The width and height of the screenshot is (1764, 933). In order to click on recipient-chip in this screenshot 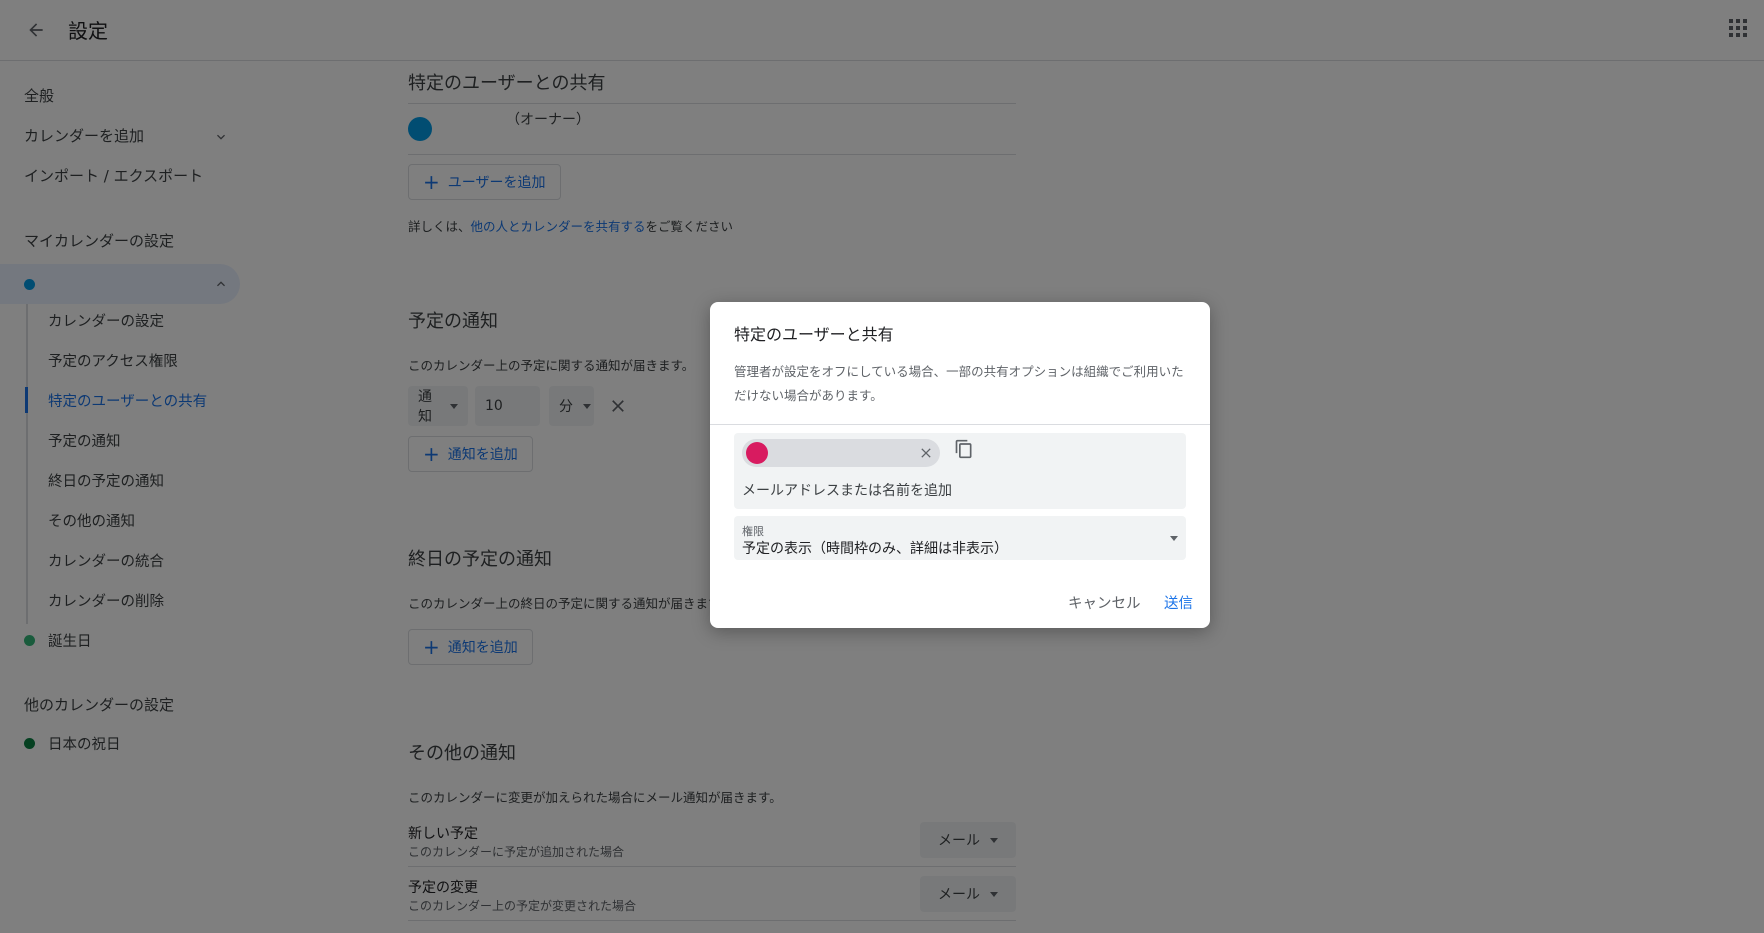, I will do `click(841, 453)`.